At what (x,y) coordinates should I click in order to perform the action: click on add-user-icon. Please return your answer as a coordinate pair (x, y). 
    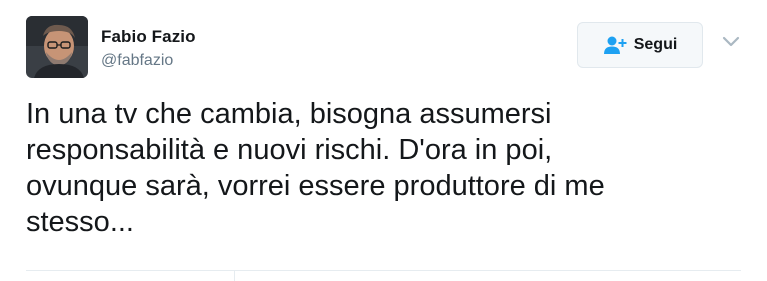
    Looking at the image, I should click on (615, 45).